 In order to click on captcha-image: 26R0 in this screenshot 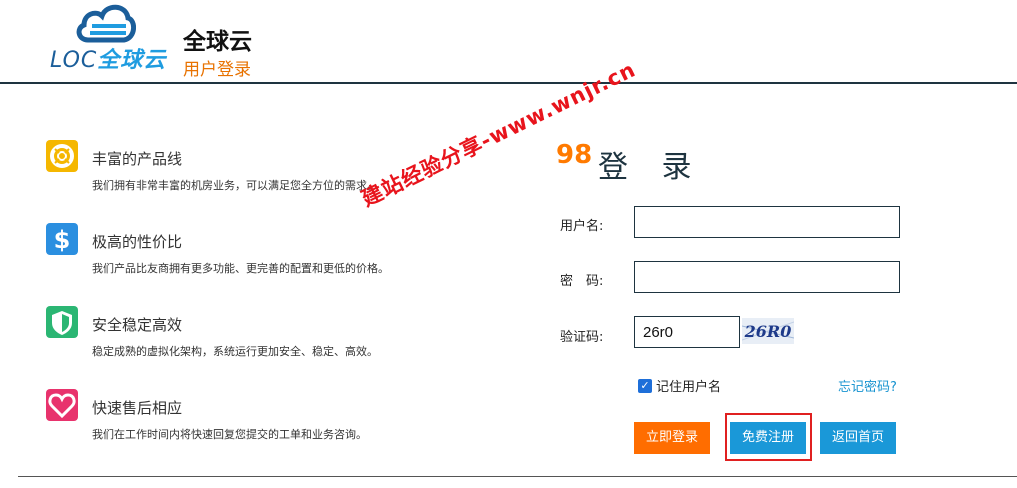, I will do `click(768, 331)`.